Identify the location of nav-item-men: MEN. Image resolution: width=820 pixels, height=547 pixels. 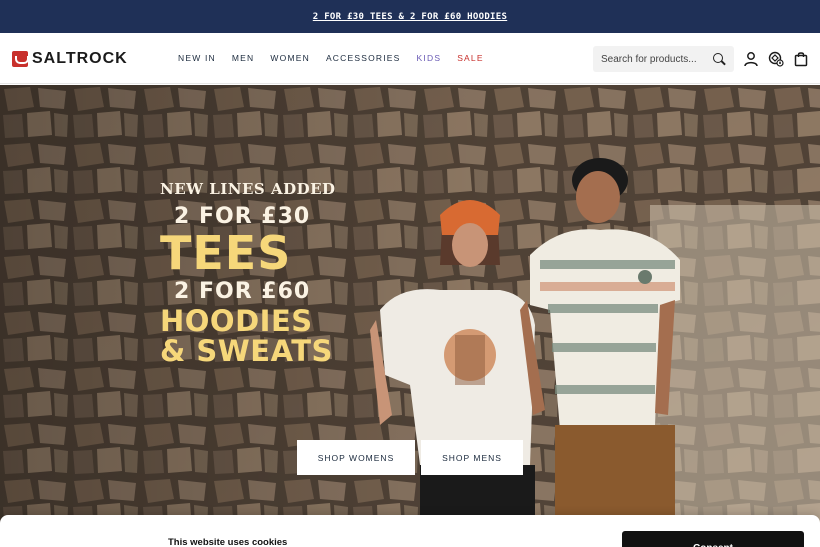
(243, 58).